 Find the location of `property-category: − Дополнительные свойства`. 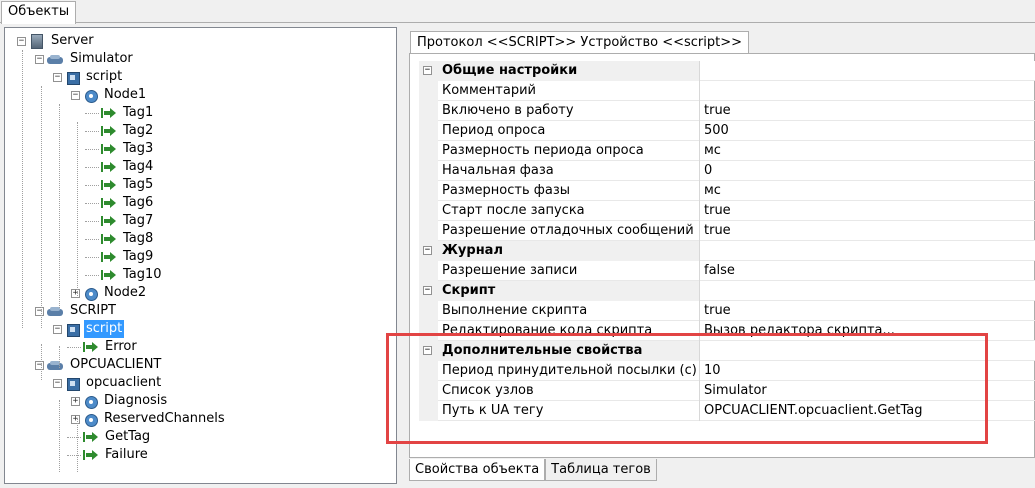

property-category: − Дополнительные свойства is located at coordinates (727, 351).